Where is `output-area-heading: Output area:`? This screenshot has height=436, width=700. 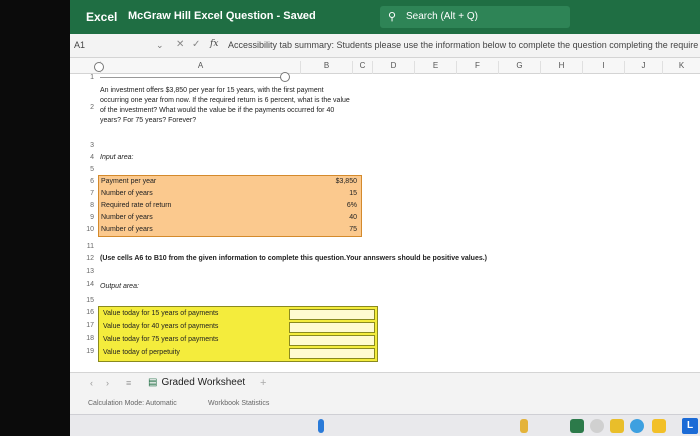 output-area-heading: Output area: is located at coordinates (119, 286).